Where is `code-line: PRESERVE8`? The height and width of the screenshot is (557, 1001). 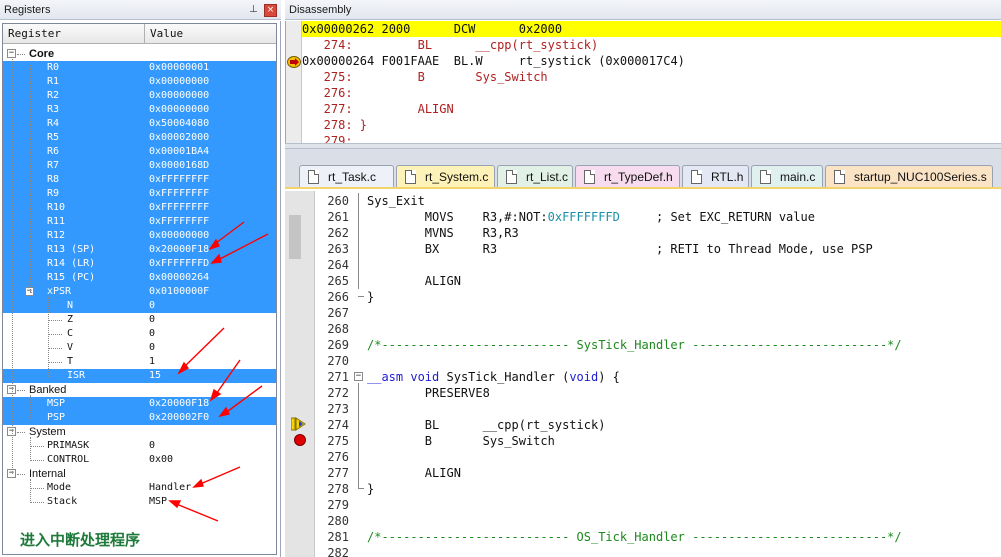 code-line: PRESERVE8 is located at coordinates (428, 393).